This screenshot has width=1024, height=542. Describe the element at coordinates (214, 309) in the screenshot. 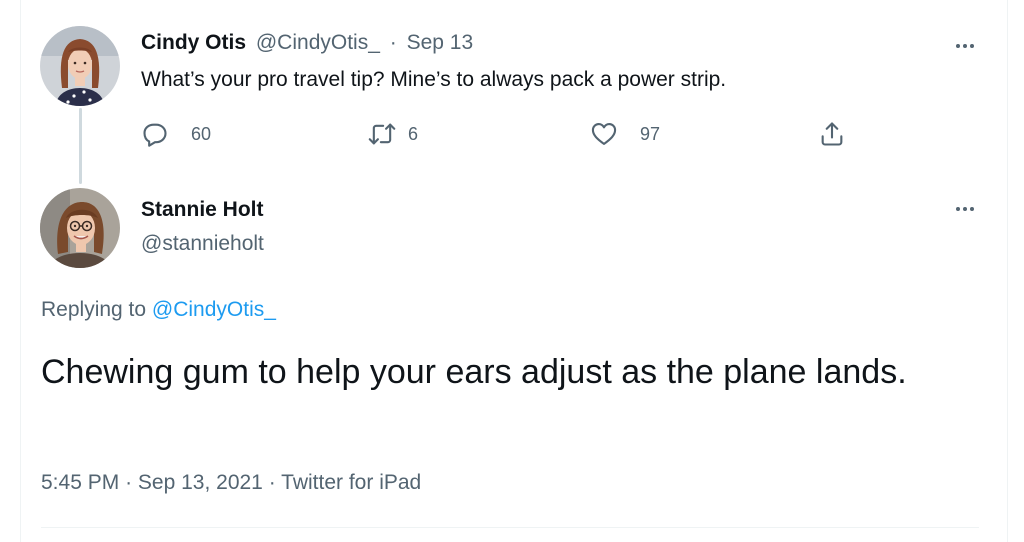

I see `replying-to-mention-link: @CindyOtis_` at that location.